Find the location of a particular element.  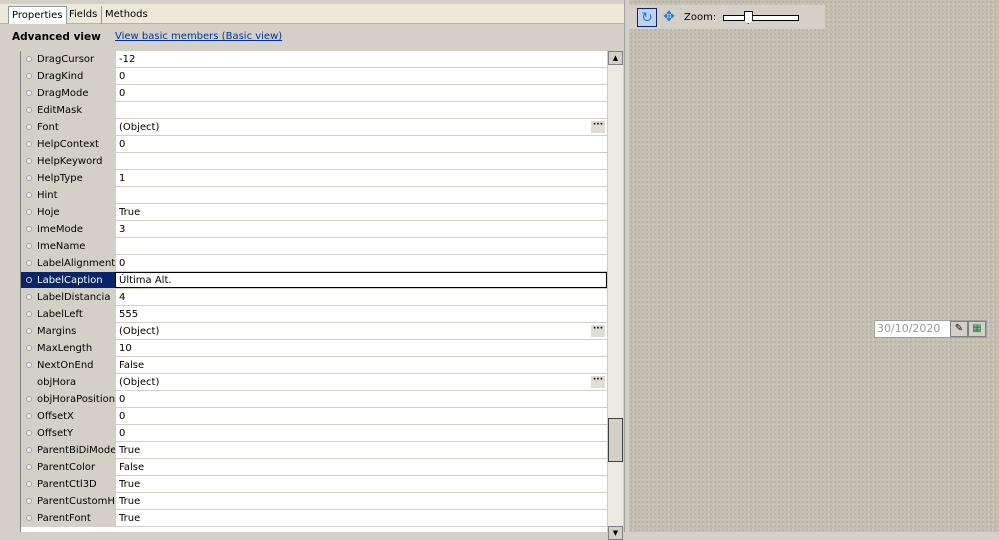

property-name: LabelCaption is located at coordinates (68, 280).